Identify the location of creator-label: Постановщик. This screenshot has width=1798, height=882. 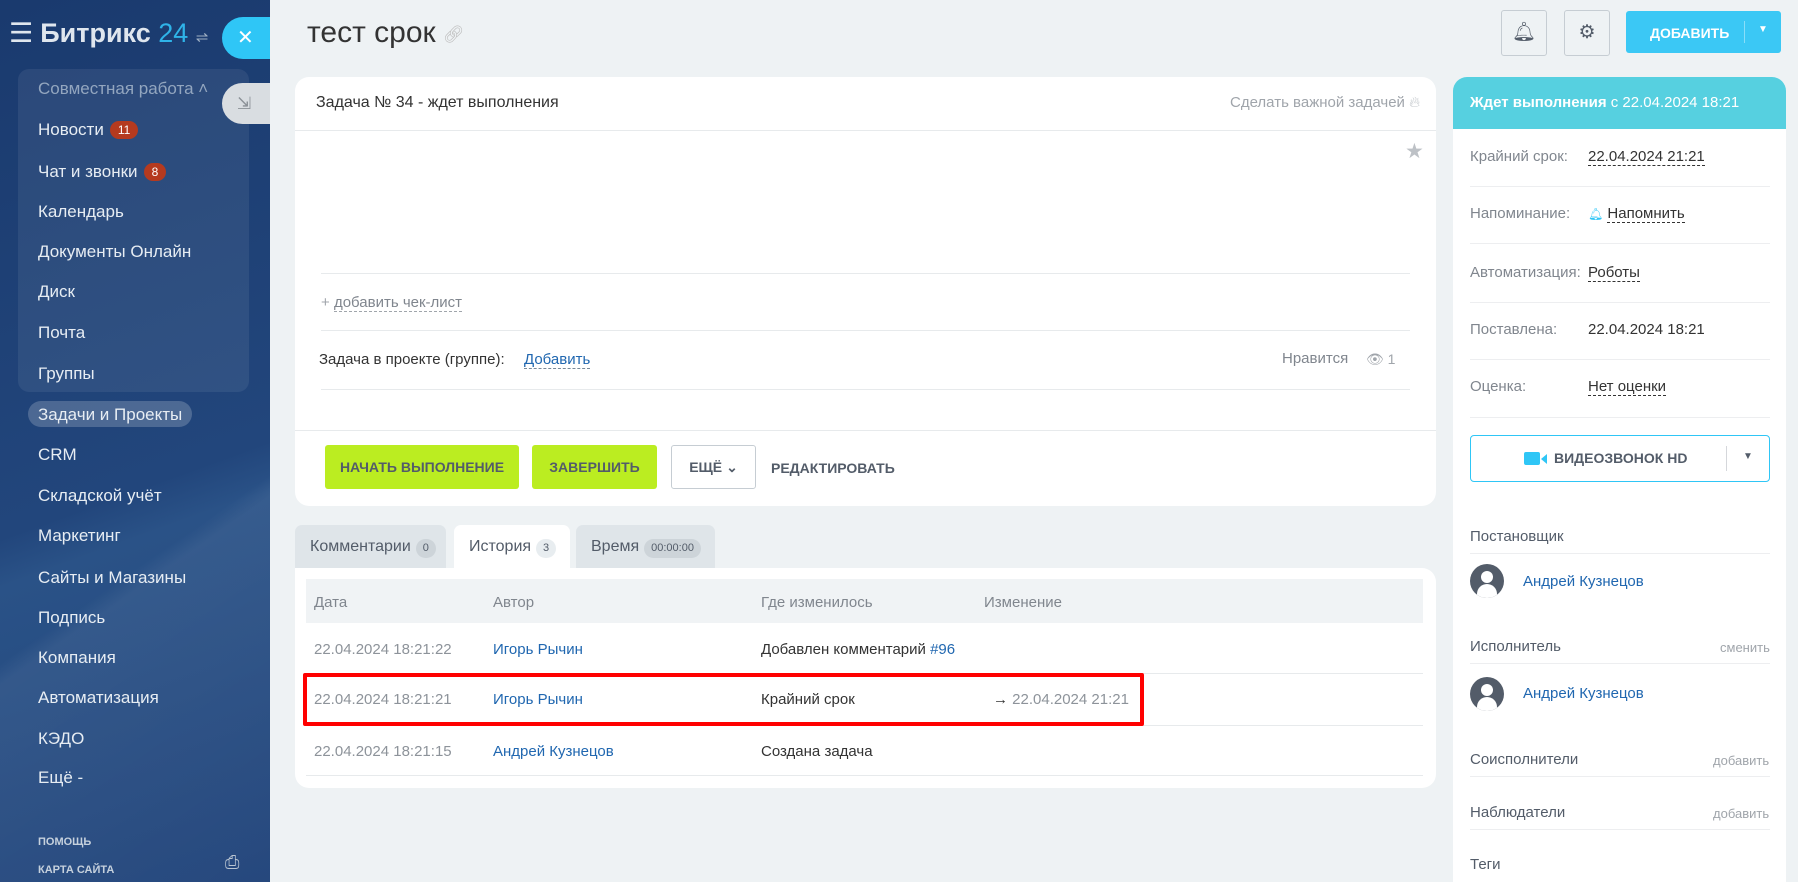
(1517, 536).